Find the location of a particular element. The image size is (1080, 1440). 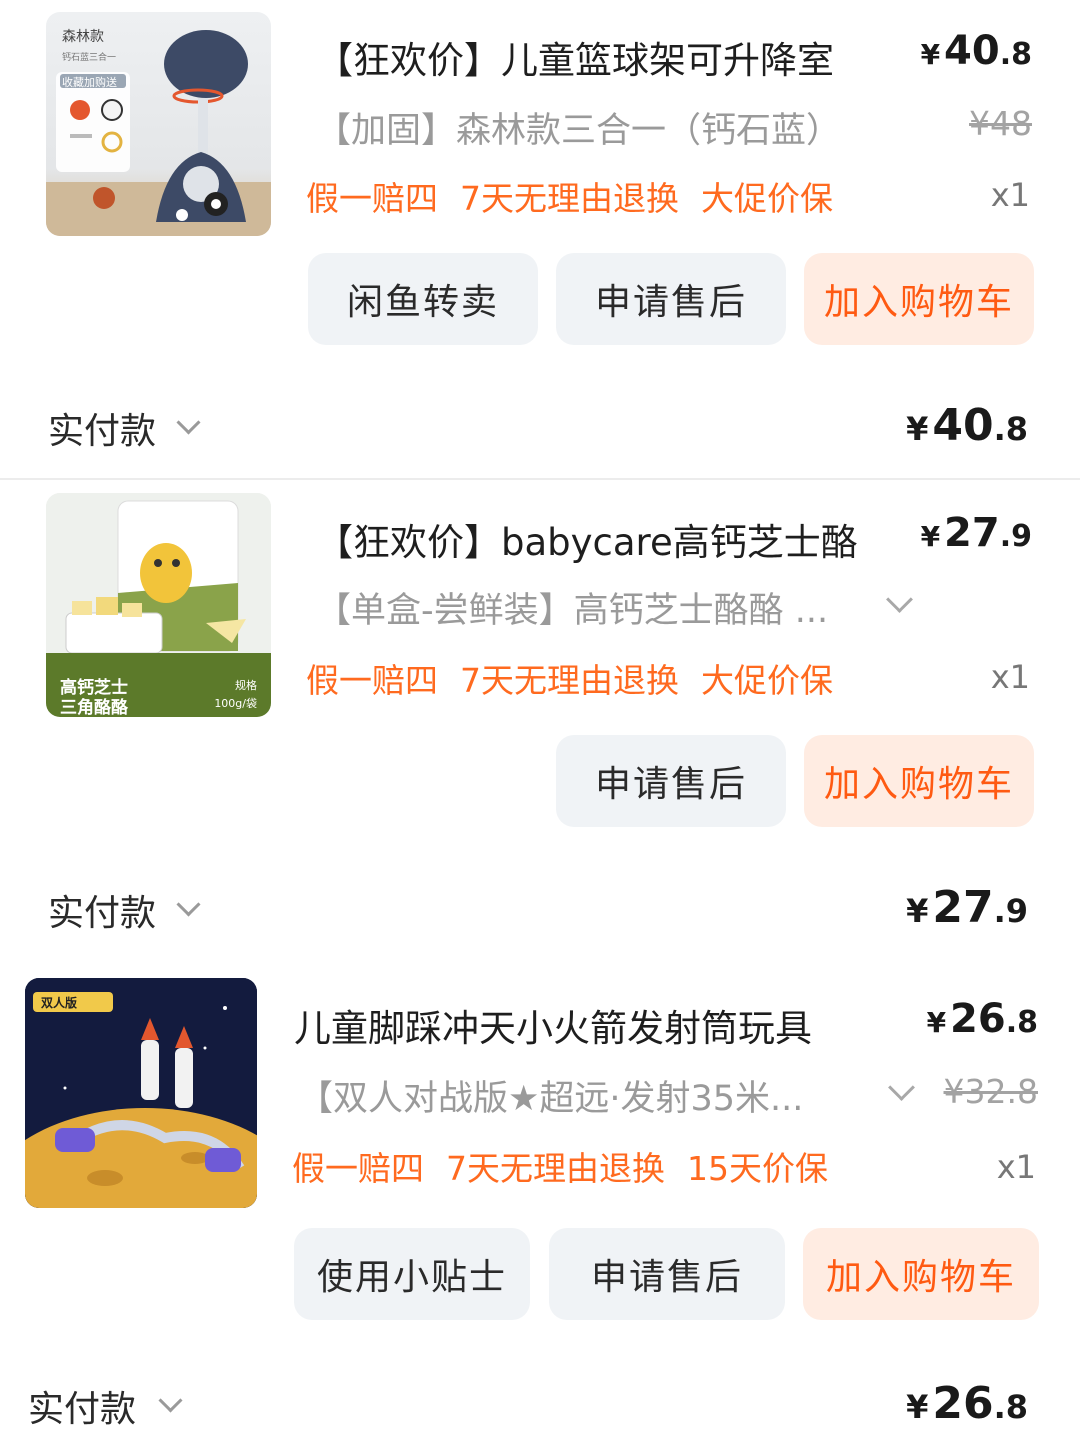

thumb-badge: 双人版 is located at coordinates (59, 1003).